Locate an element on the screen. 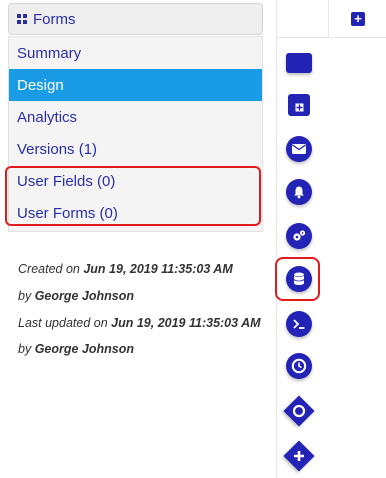 Image resolution: width=386 pixels, height=478 pixels. notification-tool is located at coordinates (299, 192).